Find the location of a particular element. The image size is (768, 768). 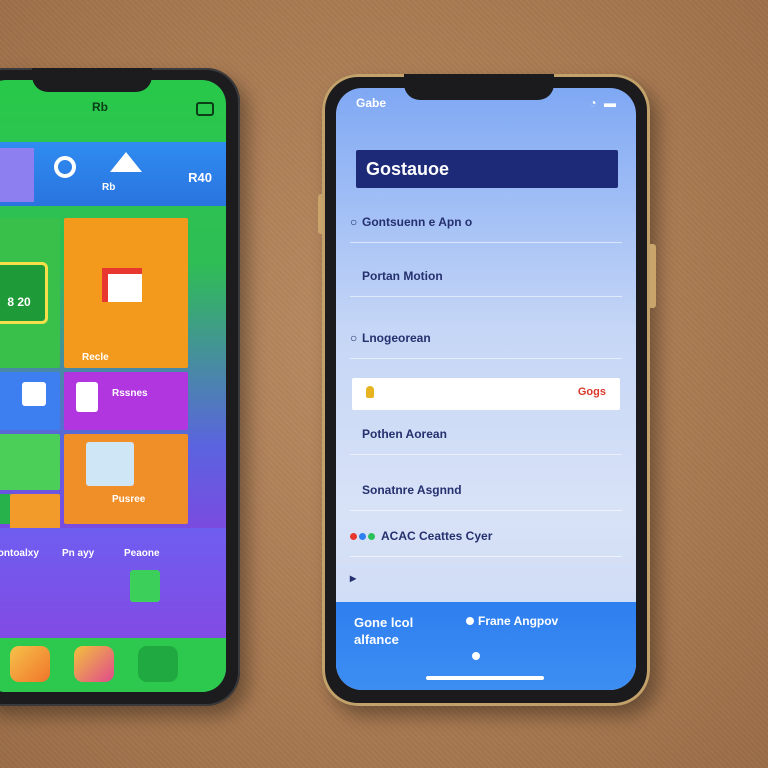

settings-row-empty: ▸ is located at coordinates (486, 578).